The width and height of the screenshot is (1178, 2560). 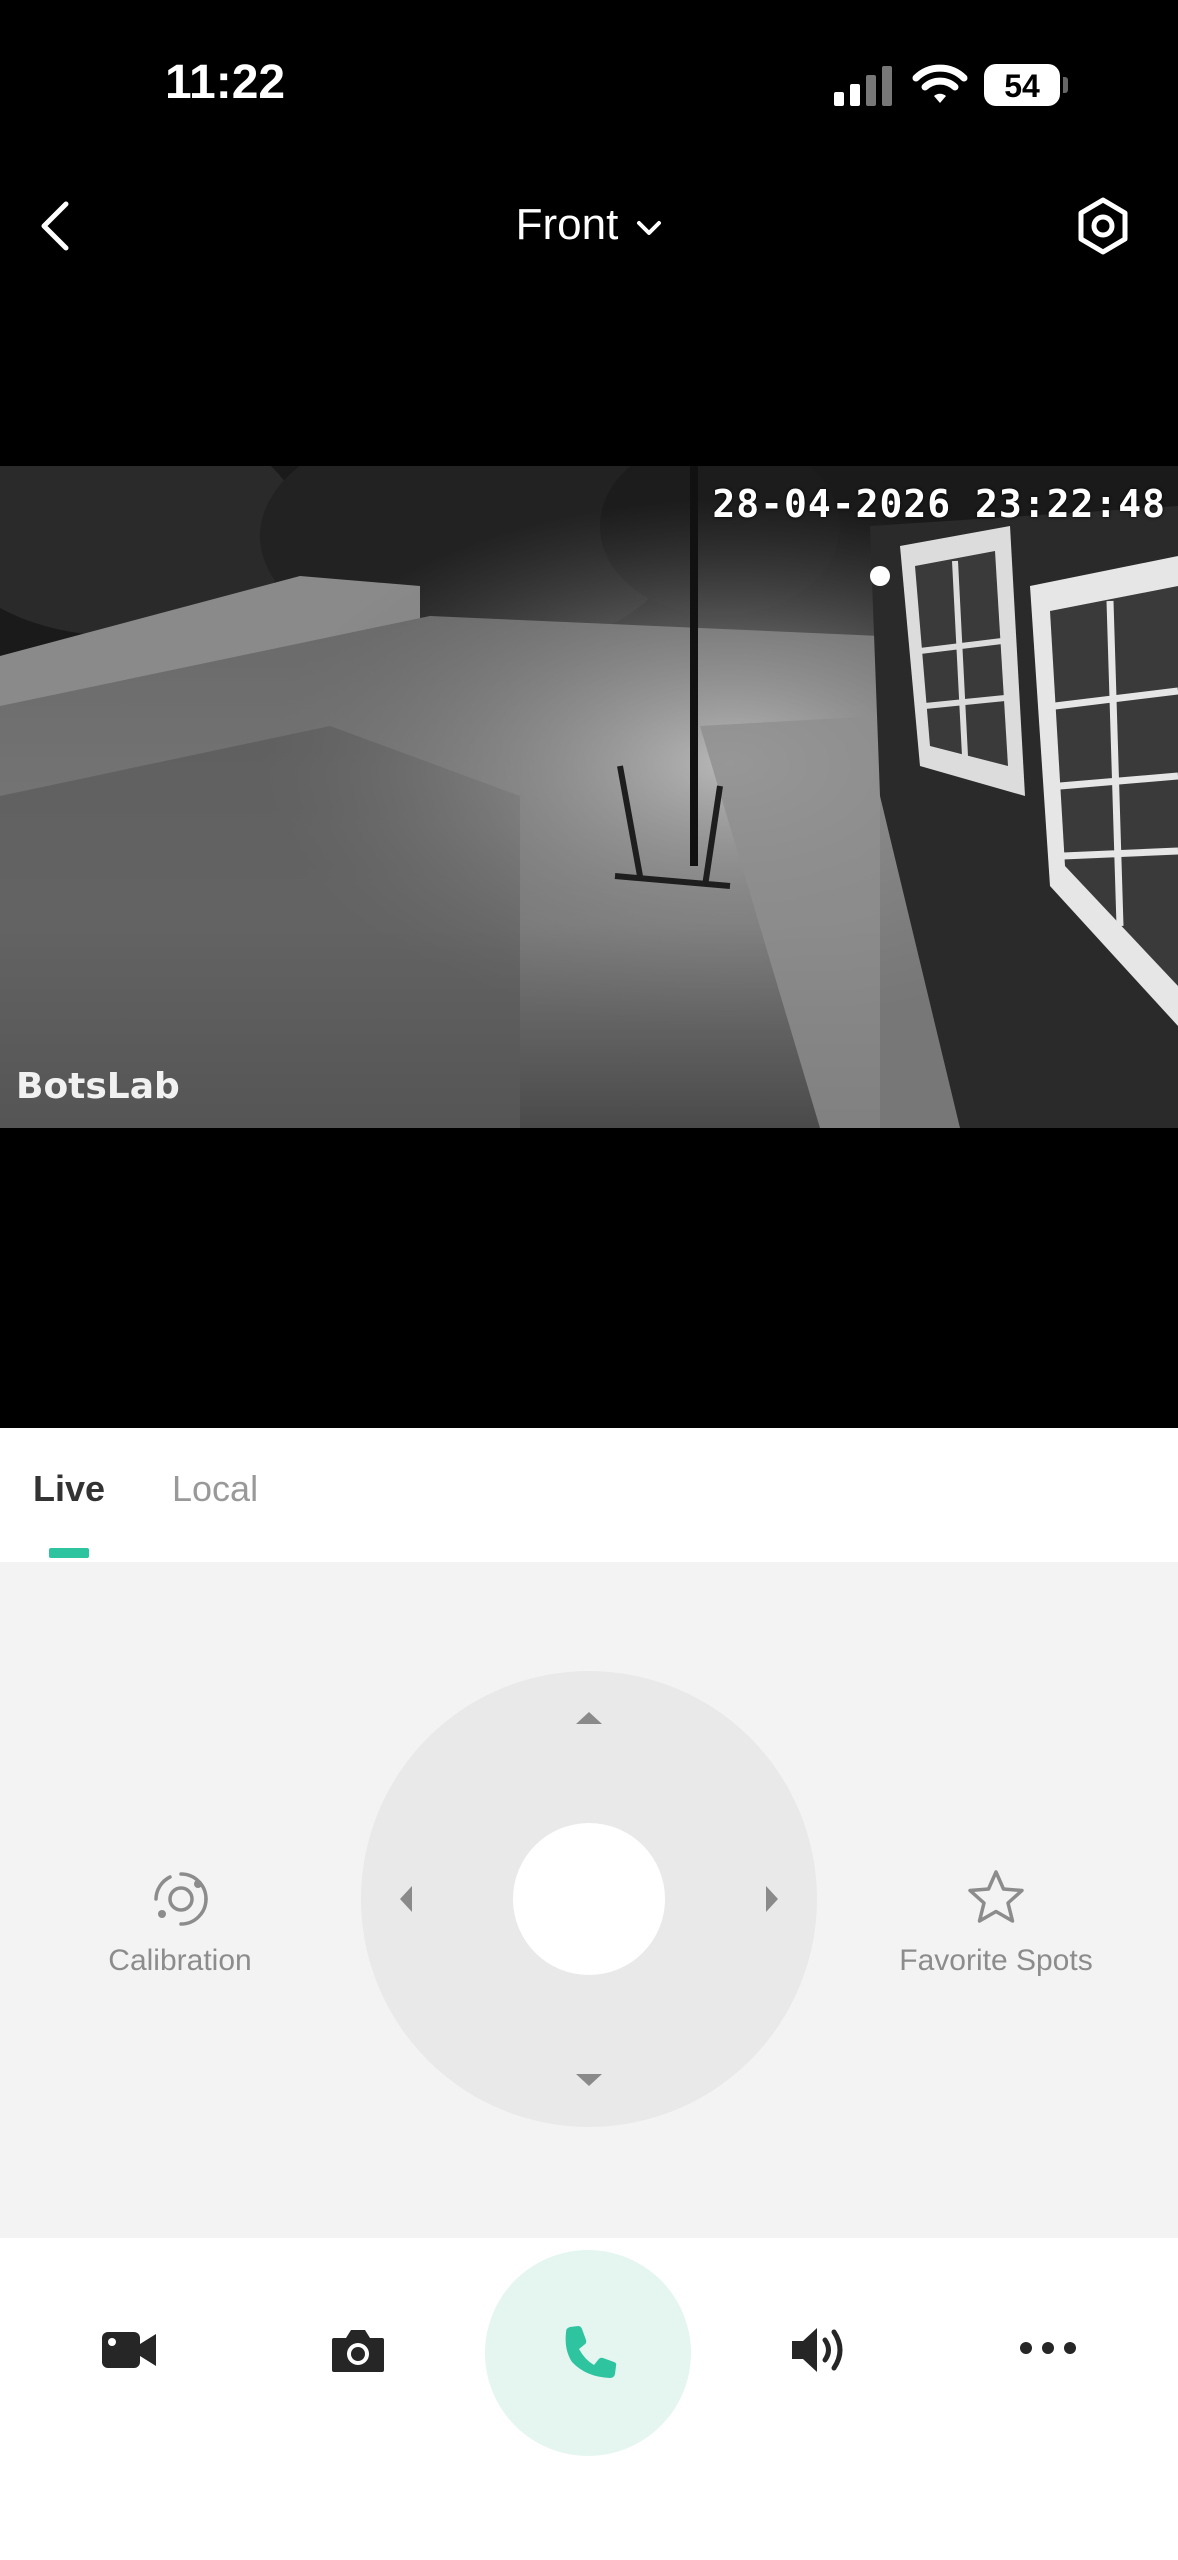 I want to click on tab-live: Live, so click(x=69, y=1489).